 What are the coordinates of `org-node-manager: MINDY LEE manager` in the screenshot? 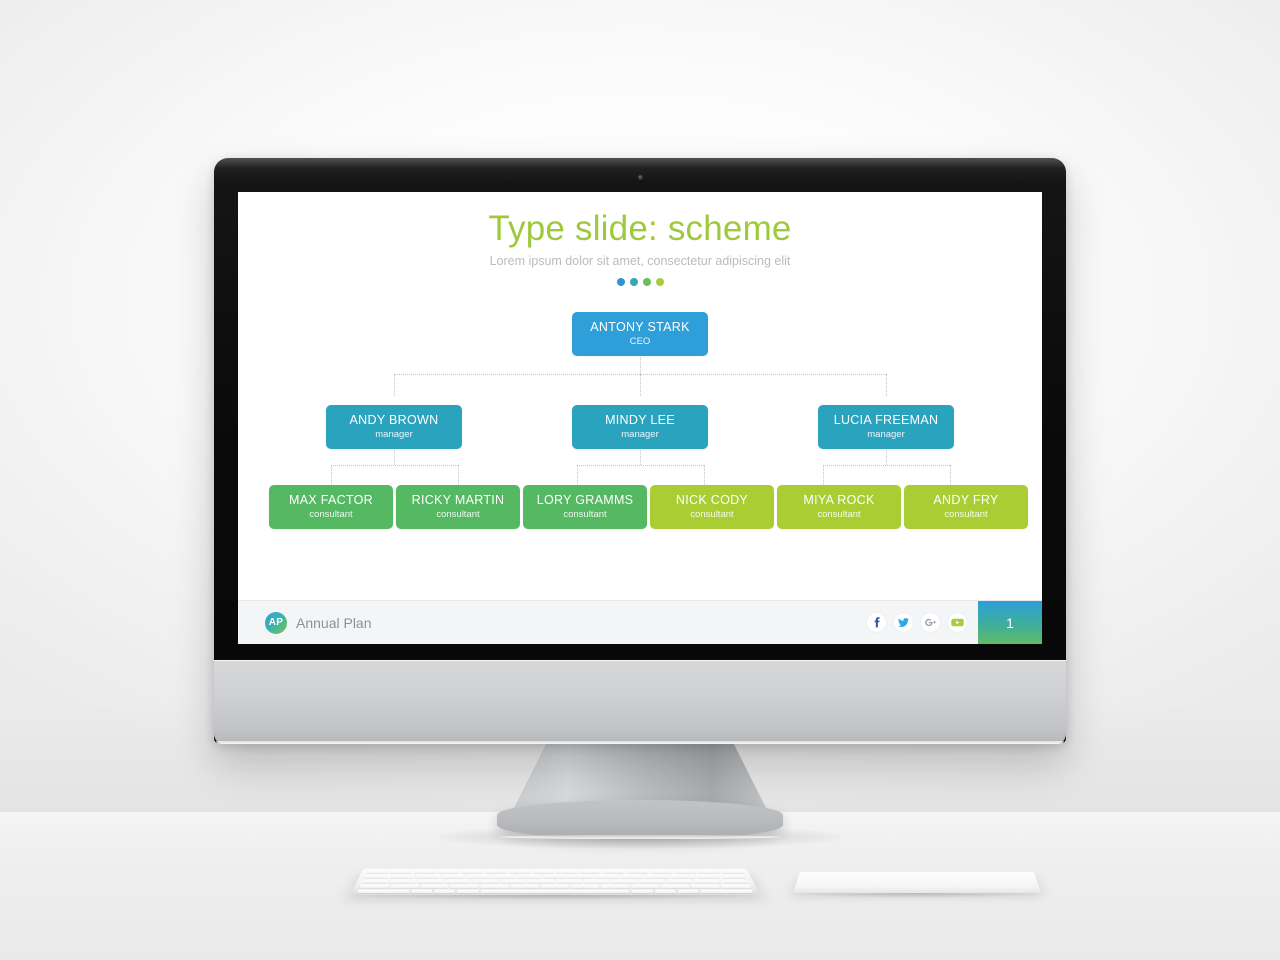 It's located at (640, 427).